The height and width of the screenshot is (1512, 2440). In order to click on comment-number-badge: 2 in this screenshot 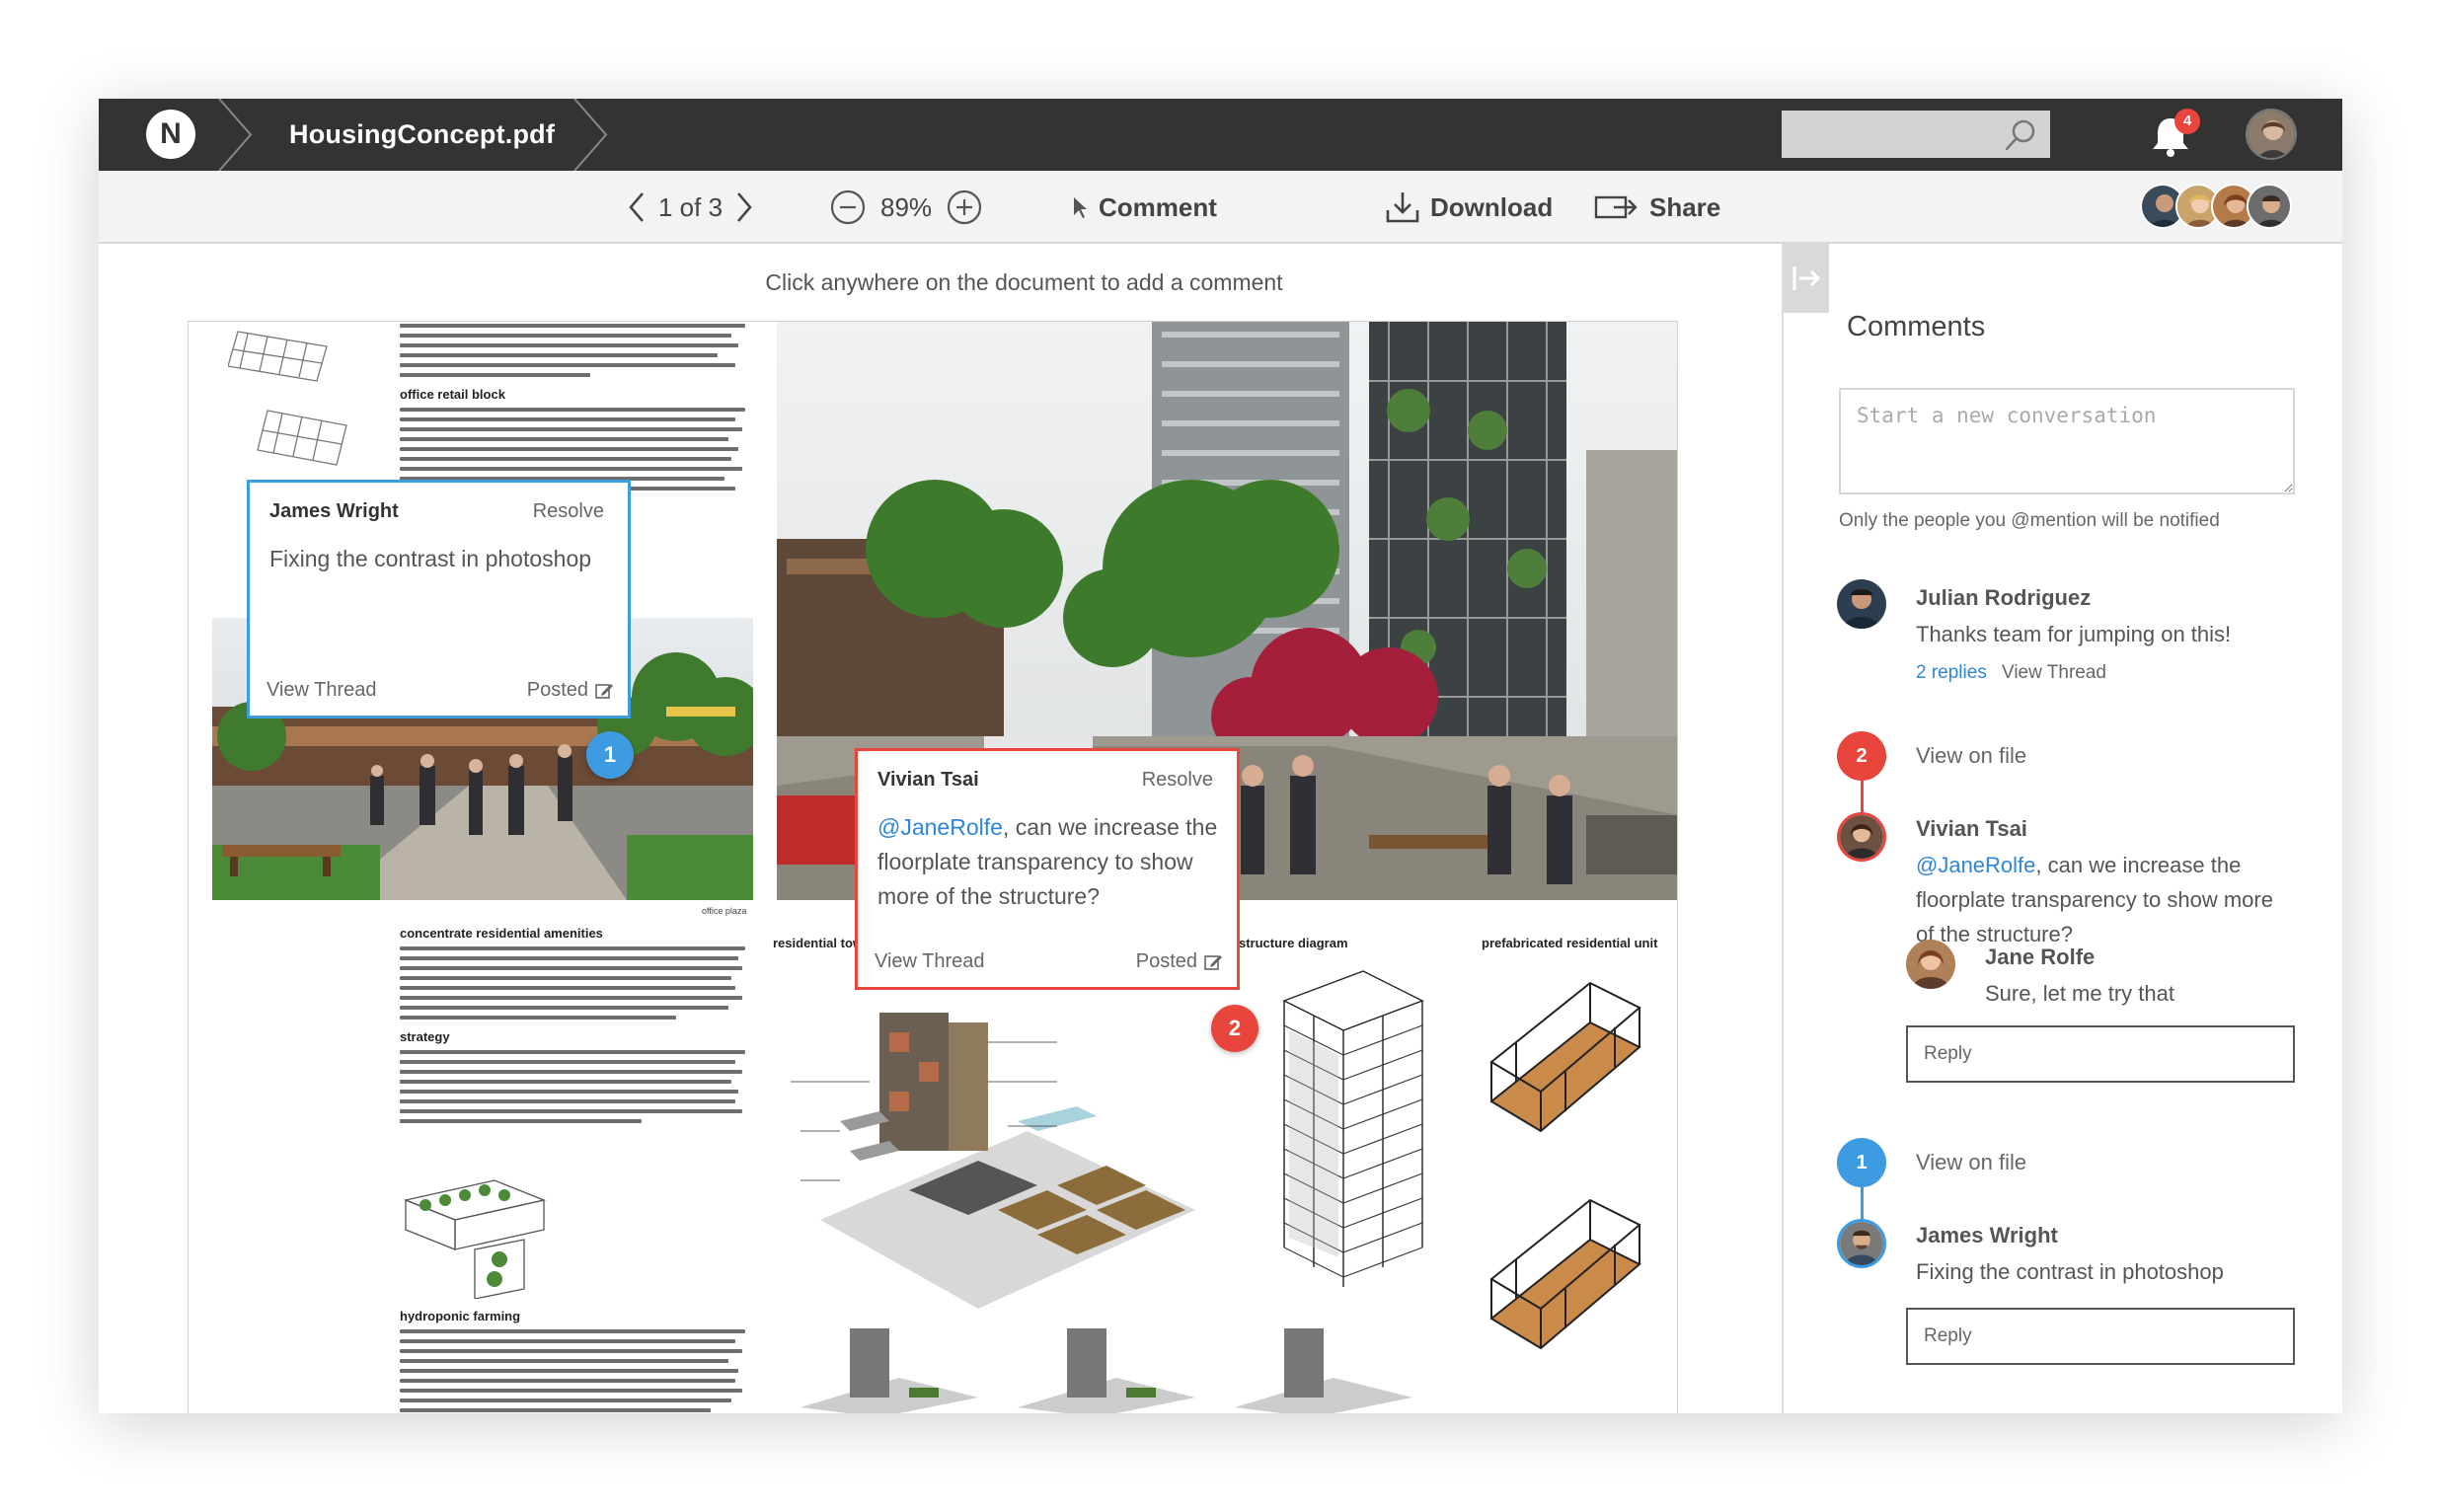, I will do `click(1861, 756)`.